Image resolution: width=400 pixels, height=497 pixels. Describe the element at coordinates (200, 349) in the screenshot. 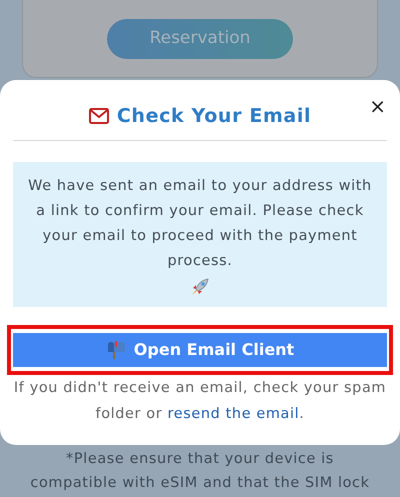

I see `open-email-client-button: Open Email Client` at that location.